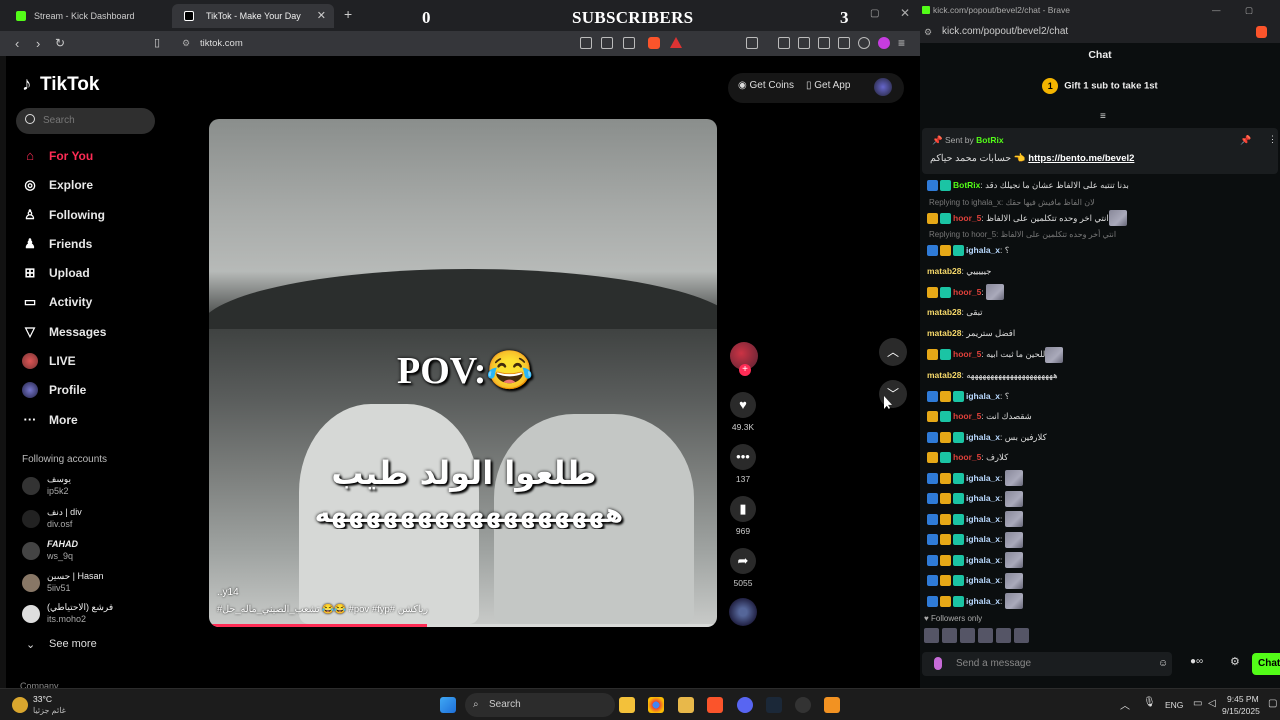 This screenshot has width=1280, height=720. I want to click on volume-icon: ◁, so click(1212, 703).